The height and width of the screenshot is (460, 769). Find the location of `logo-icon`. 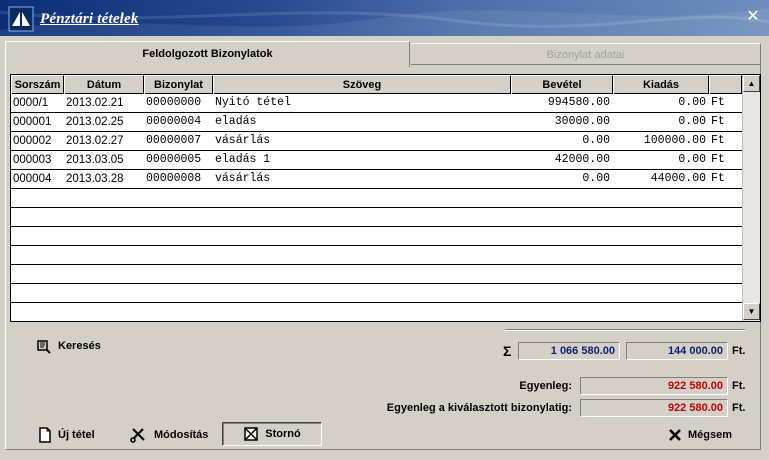

logo-icon is located at coordinates (21, 19).